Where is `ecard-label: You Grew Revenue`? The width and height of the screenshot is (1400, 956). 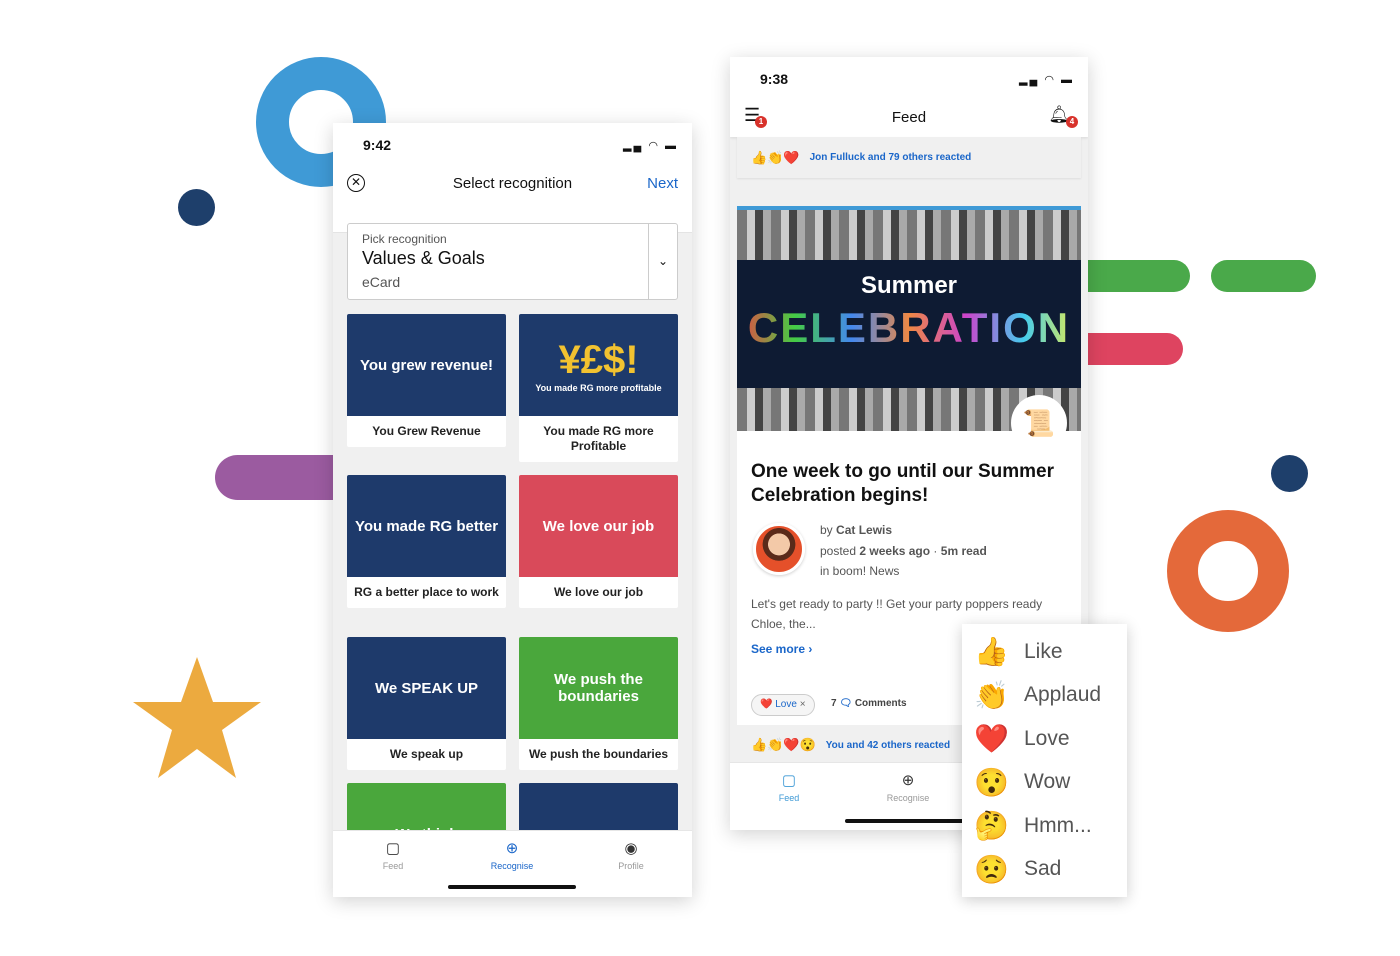 ecard-label: You Grew Revenue is located at coordinates (426, 431).